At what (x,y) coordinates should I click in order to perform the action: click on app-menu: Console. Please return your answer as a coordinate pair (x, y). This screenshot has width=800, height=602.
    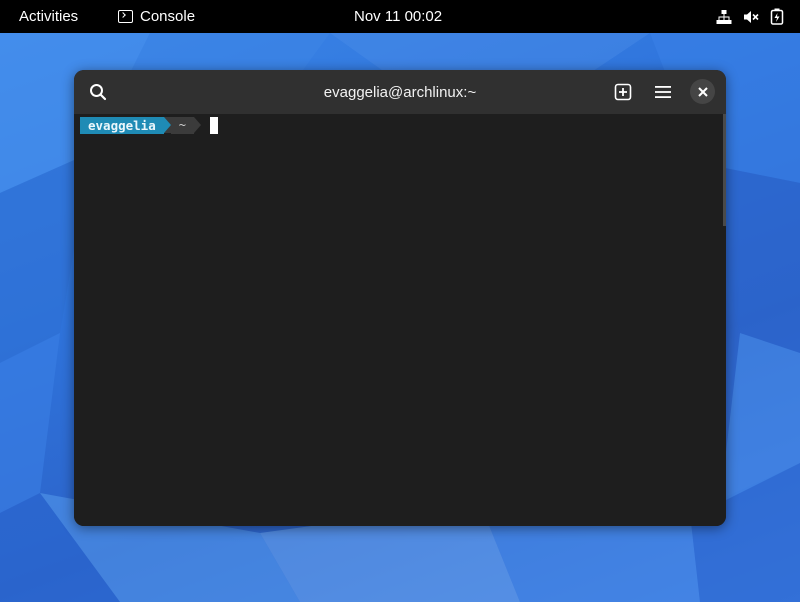
    Looking at the image, I should click on (156, 16).